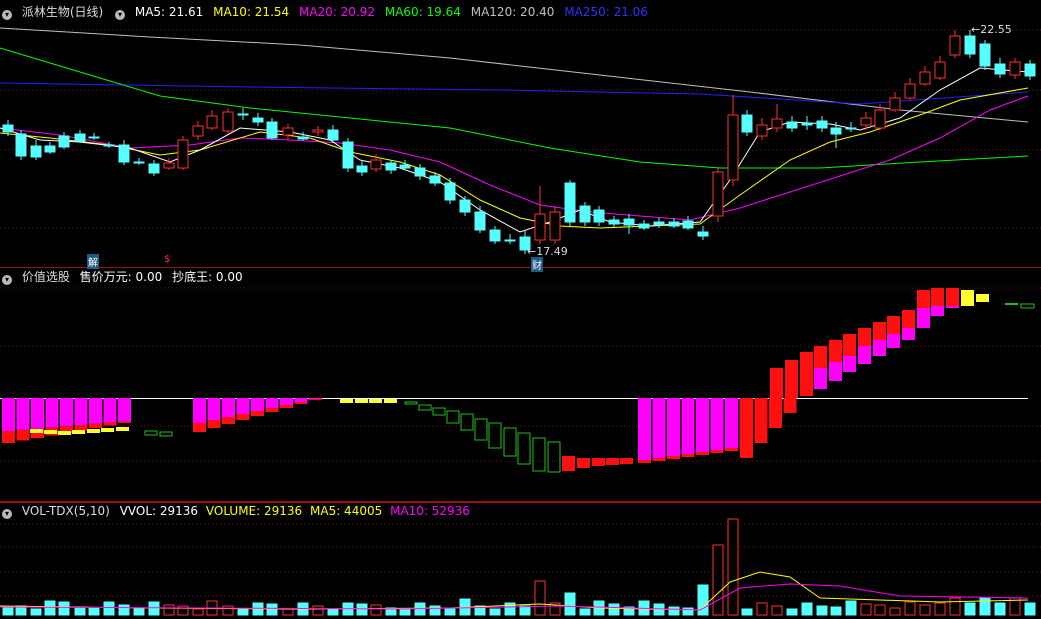  What do you see at coordinates (254, 511) in the screenshot?
I see `volume-label: VOLUME: 29136` at bounding box center [254, 511].